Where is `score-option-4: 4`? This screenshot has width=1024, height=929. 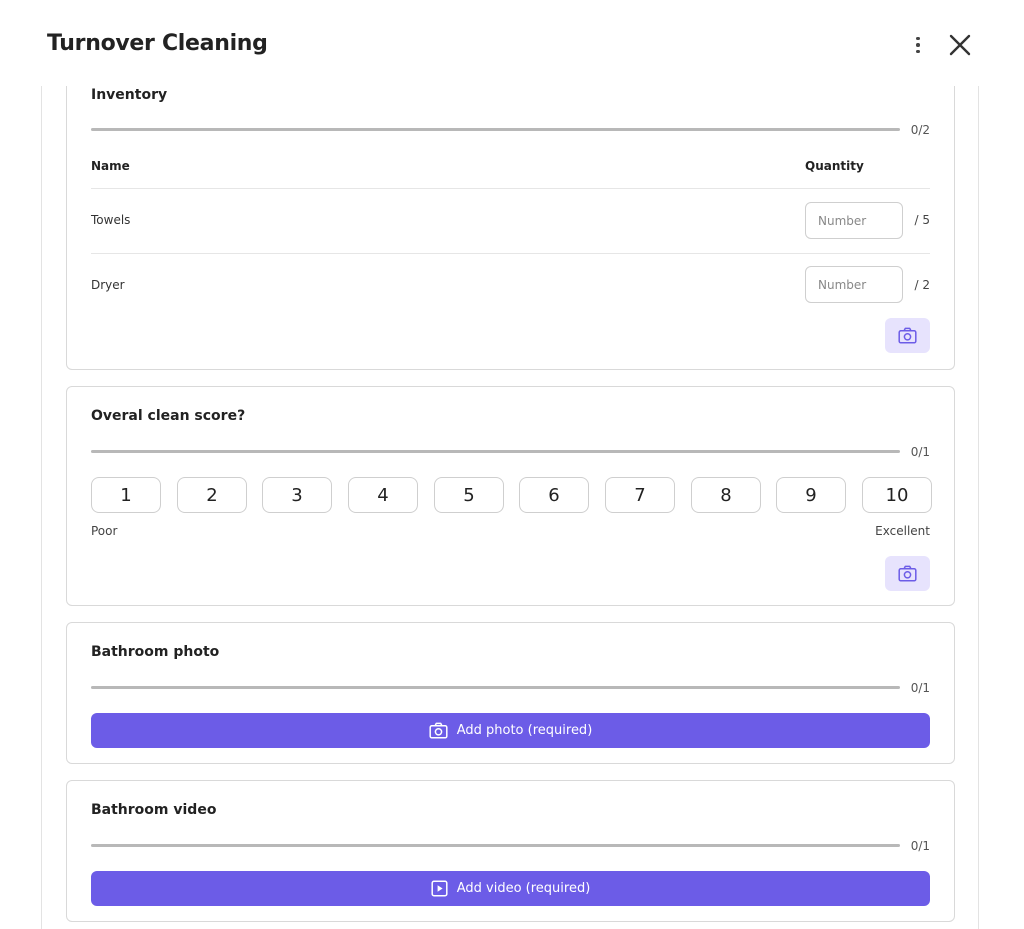
score-option-4: 4 is located at coordinates (383, 495).